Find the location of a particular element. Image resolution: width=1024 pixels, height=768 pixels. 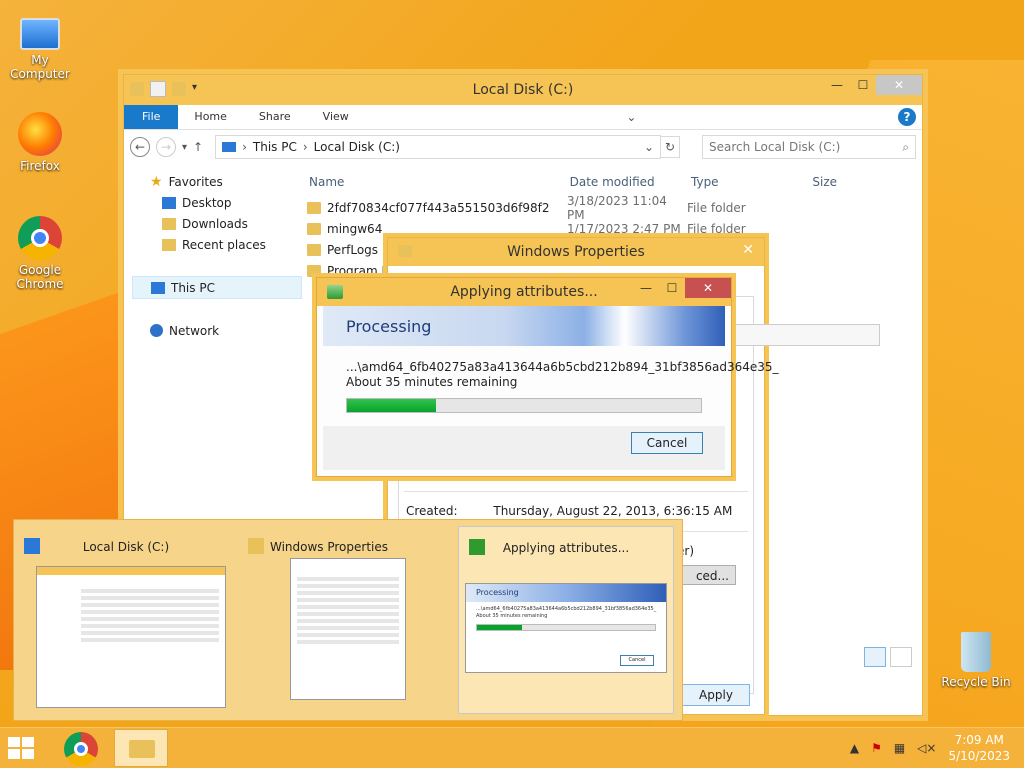

address-bar: › This PC › Local Disk (C:) ⌄ is located at coordinates (438, 147).